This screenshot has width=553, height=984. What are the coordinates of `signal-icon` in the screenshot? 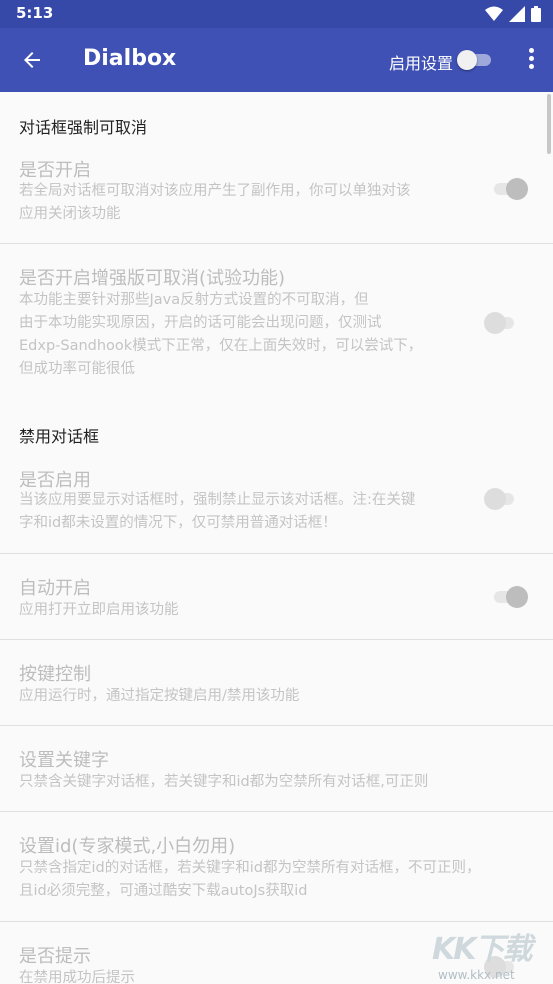 It's located at (517, 14).